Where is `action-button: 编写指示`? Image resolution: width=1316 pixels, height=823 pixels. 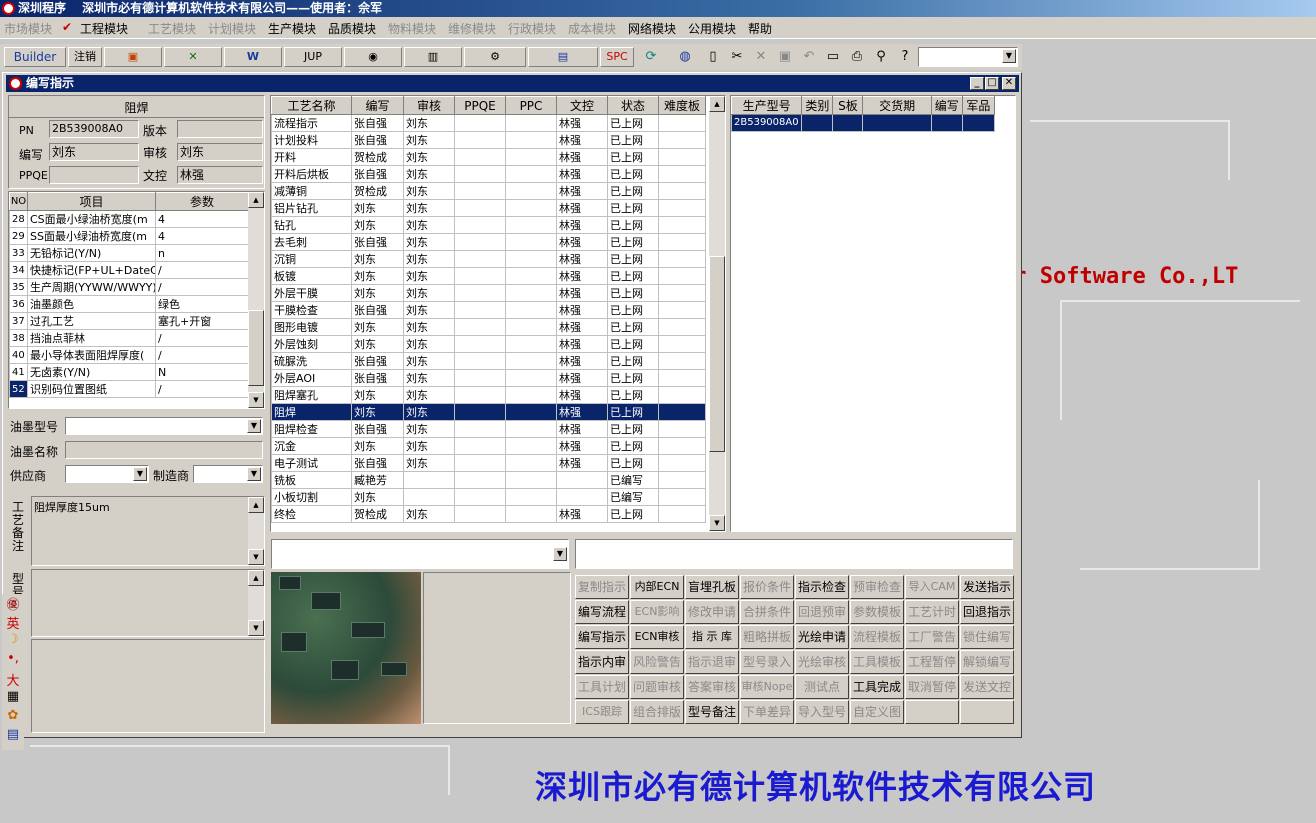 action-button: 编写指示 is located at coordinates (602, 637).